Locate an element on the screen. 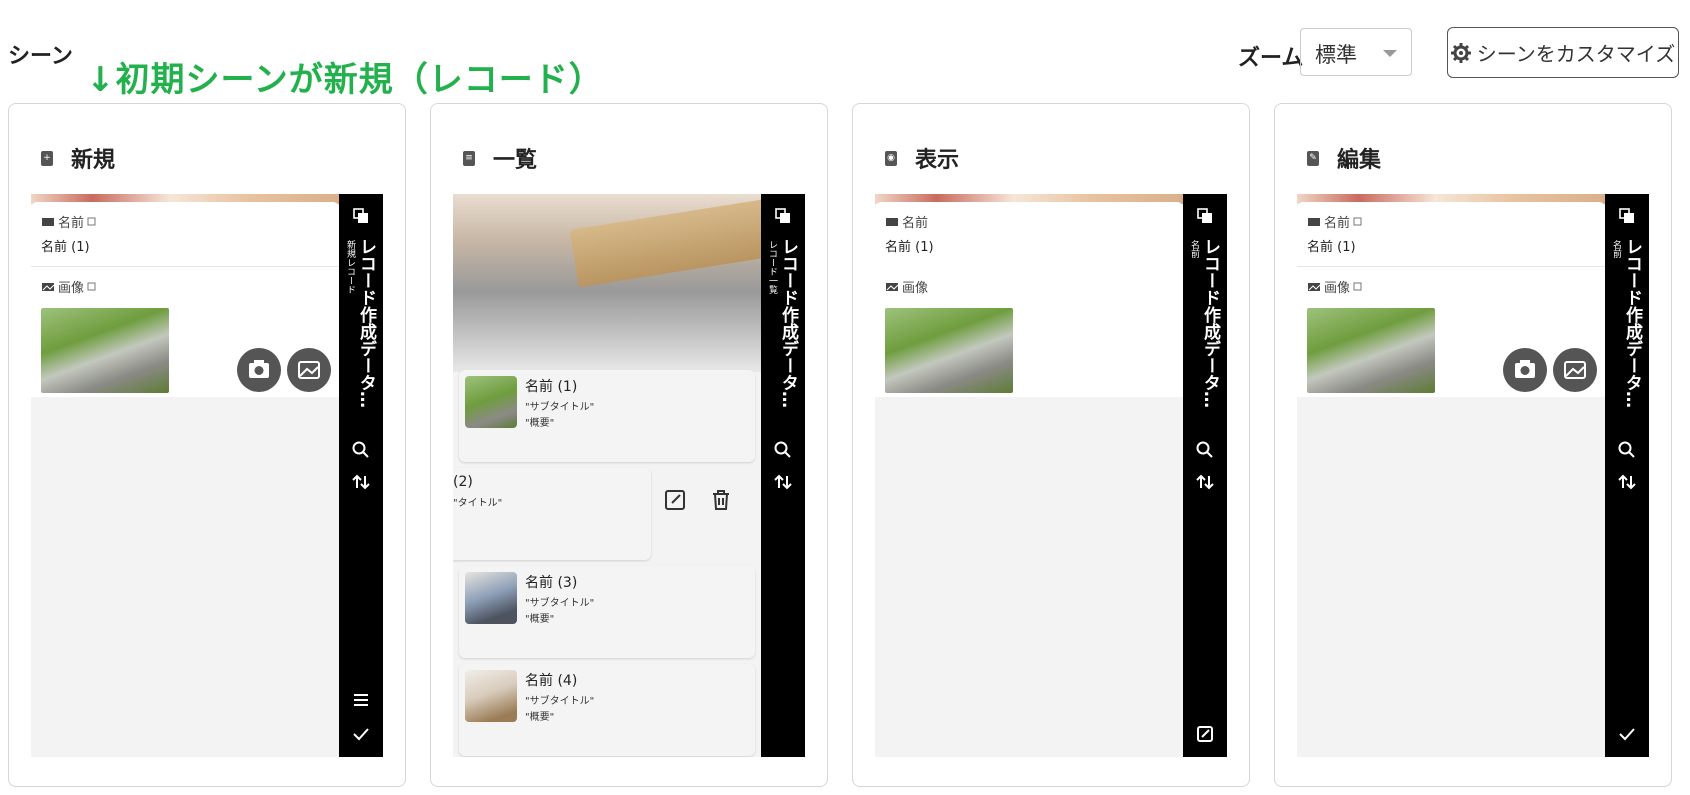  chevron-down-icon is located at coordinates (1390, 53).